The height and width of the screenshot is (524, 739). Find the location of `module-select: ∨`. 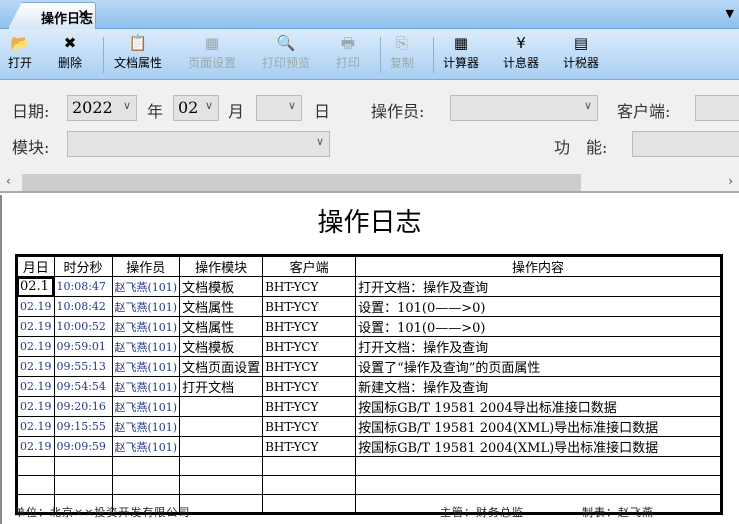

module-select: ∨ is located at coordinates (198, 144).